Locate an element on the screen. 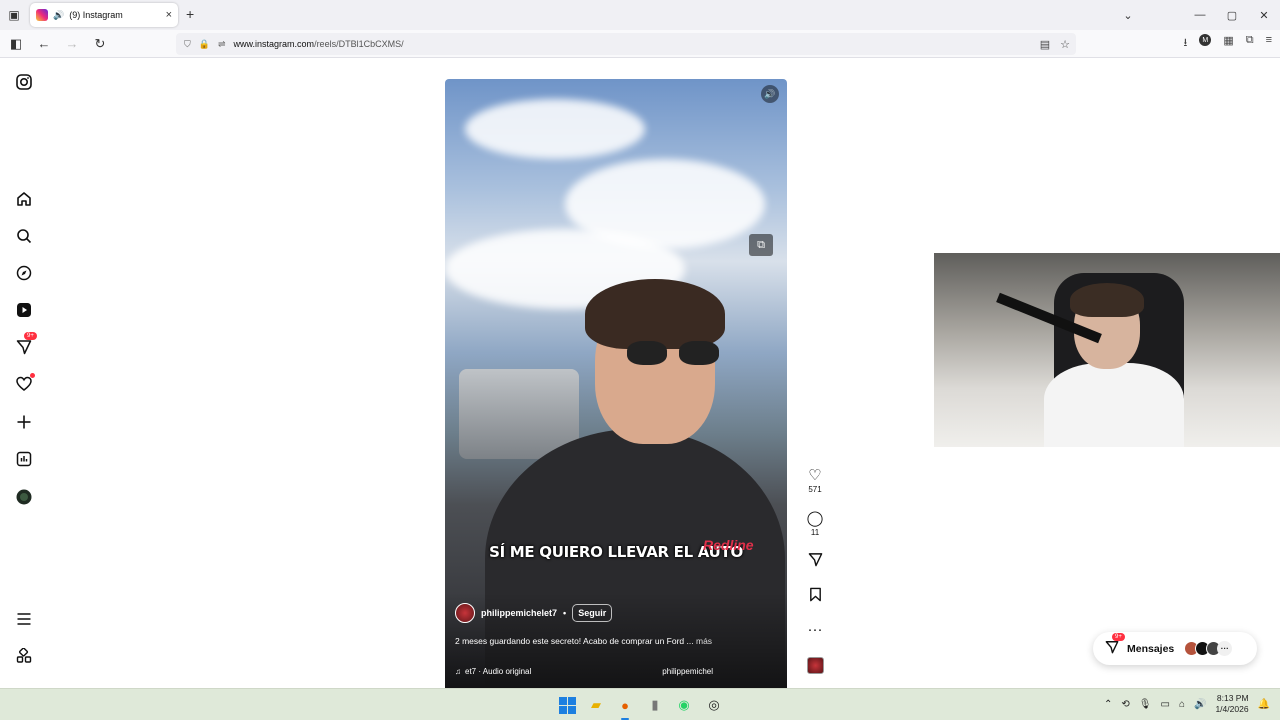 The height and width of the screenshot is (720, 1280). author-username: philippemichelet7 is located at coordinates (519, 613).